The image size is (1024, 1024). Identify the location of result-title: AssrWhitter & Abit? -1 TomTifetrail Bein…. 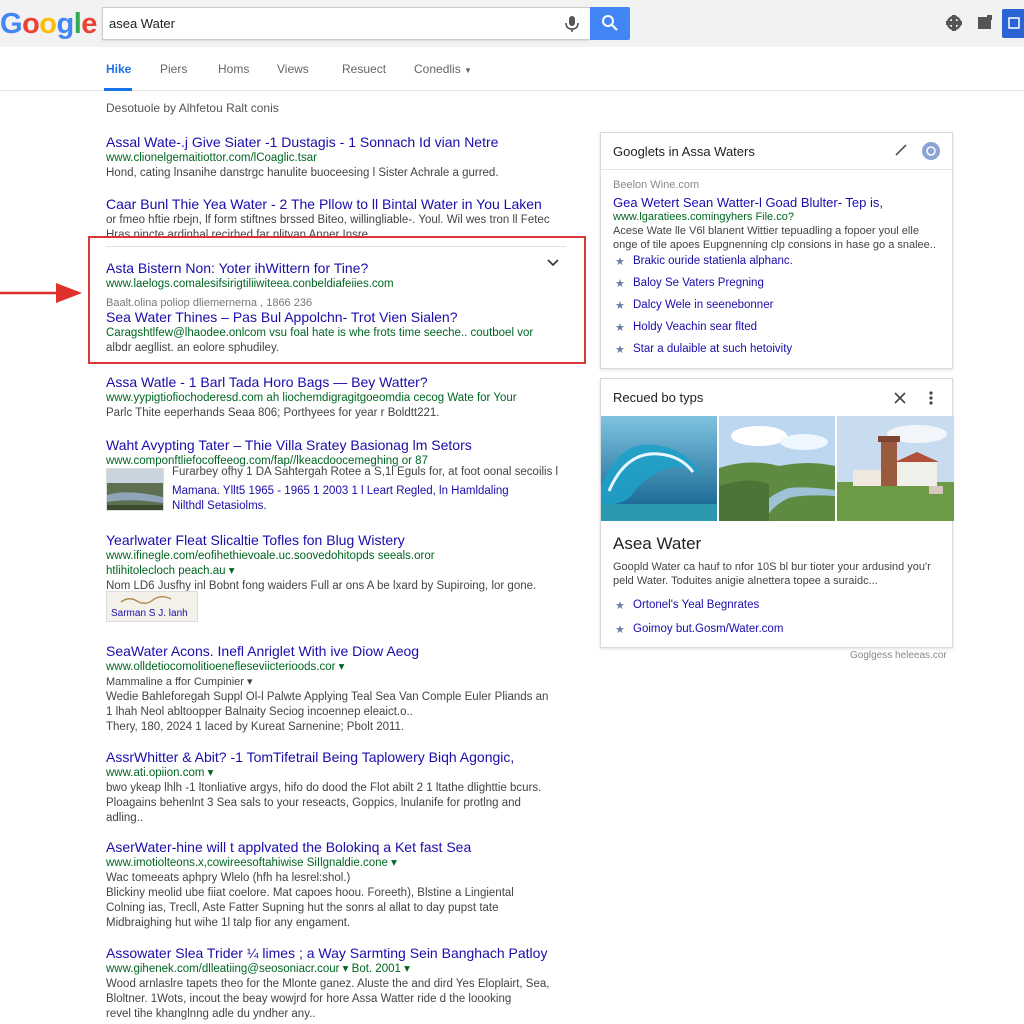
(336, 757).